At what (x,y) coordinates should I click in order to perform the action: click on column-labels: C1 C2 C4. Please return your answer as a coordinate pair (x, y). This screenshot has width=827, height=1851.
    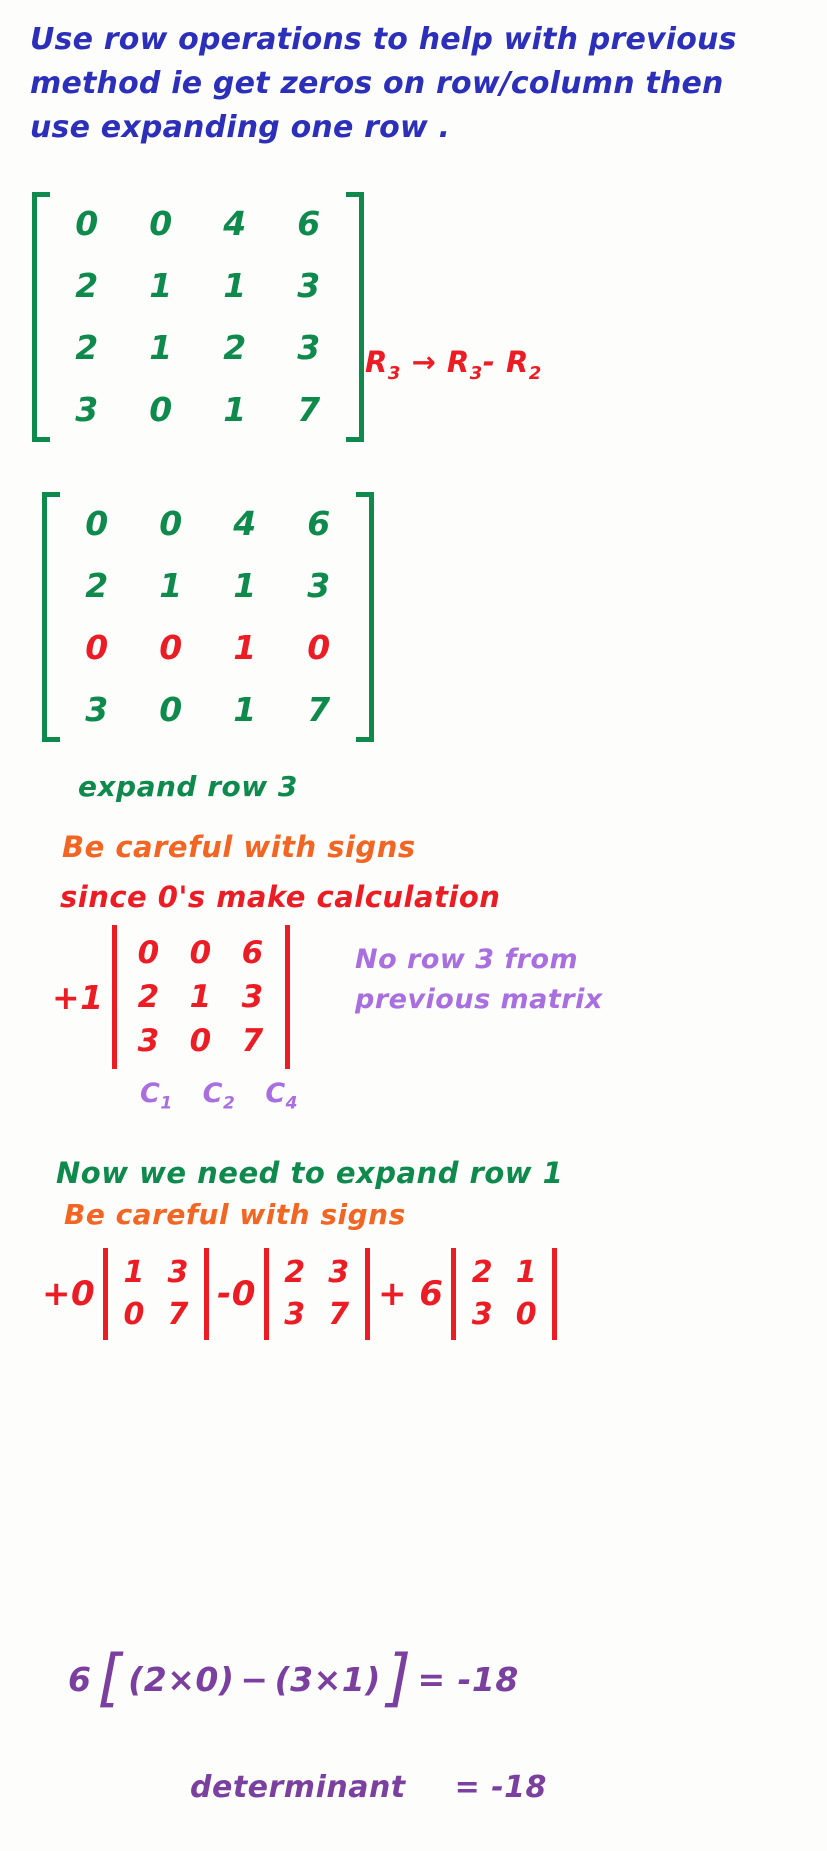
    Looking at the image, I should click on (219, 1095).